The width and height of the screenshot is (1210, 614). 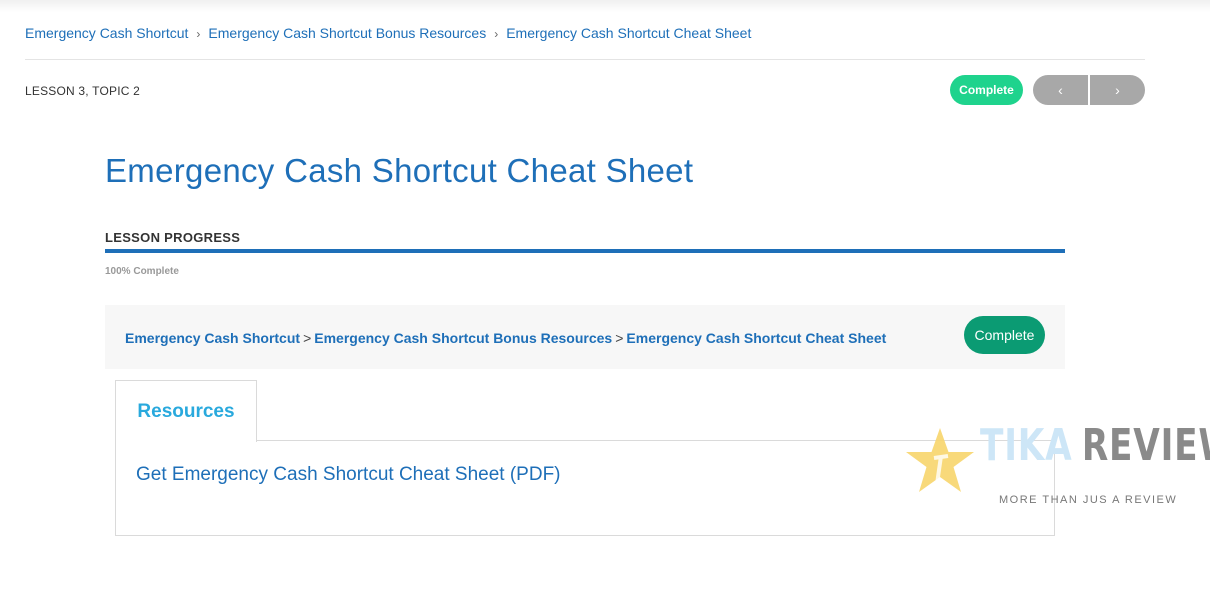 I want to click on breadcrumb-item-topic: Emergency Cash Shortcut Cheat Sheet, so click(x=628, y=33).